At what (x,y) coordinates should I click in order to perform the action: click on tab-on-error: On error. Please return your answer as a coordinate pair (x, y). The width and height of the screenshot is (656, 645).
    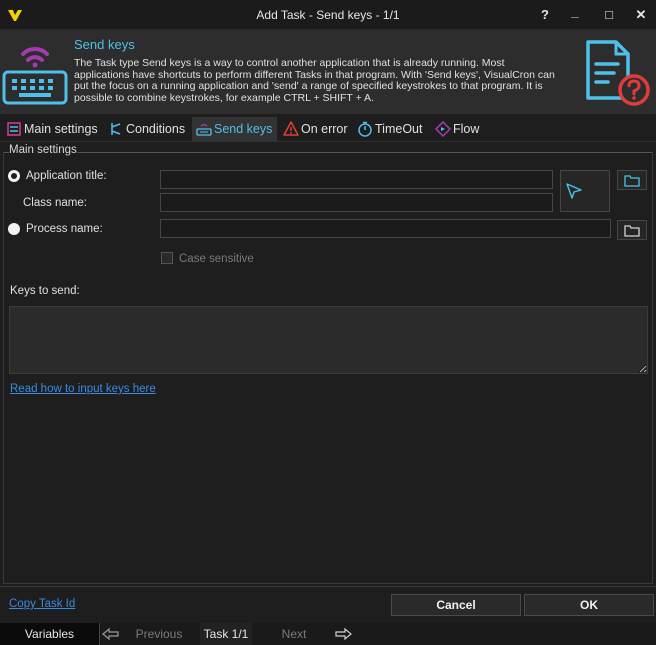
    Looking at the image, I should click on (315, 129).